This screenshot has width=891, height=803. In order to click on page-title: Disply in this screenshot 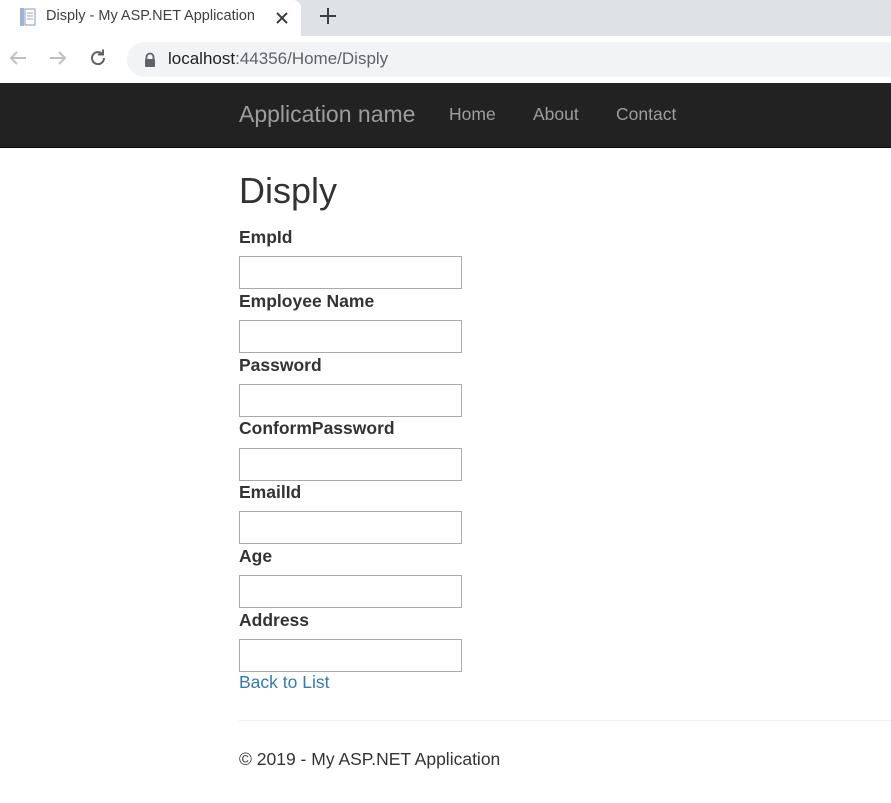, I will do `click(288, 190)`.